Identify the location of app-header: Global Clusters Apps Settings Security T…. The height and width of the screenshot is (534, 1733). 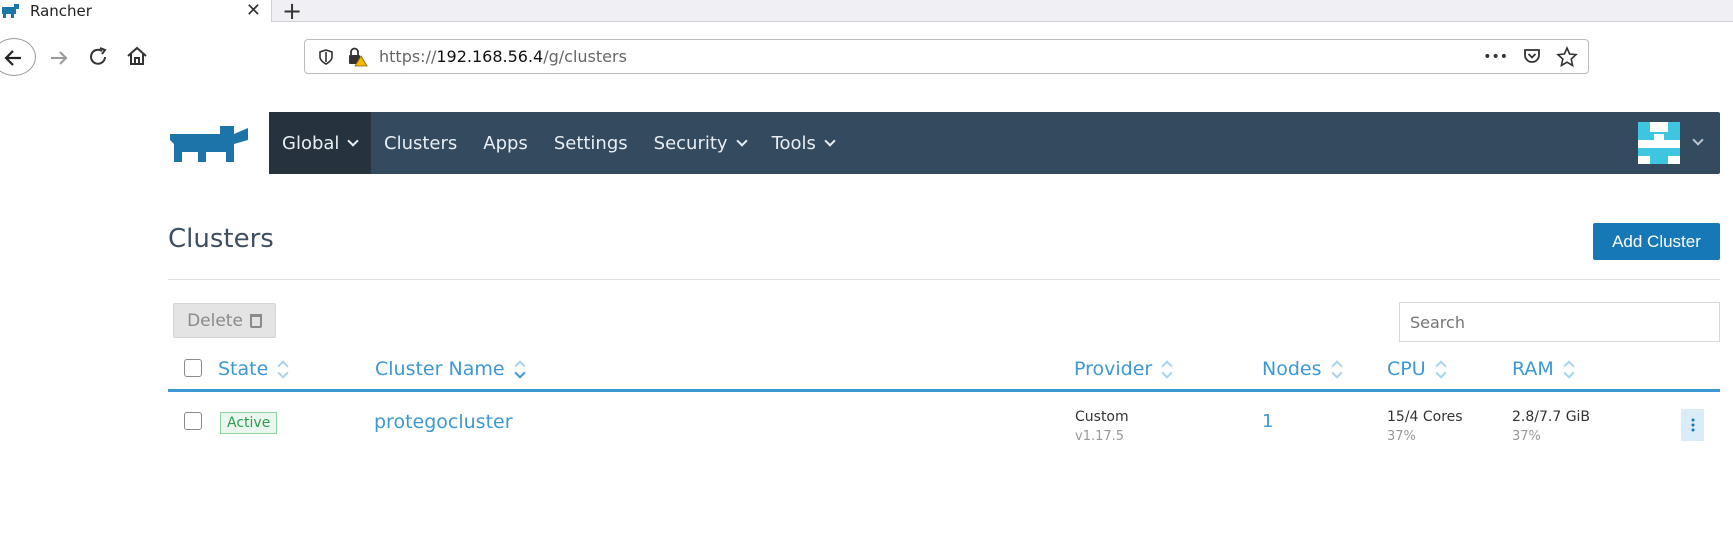
(944, 143).